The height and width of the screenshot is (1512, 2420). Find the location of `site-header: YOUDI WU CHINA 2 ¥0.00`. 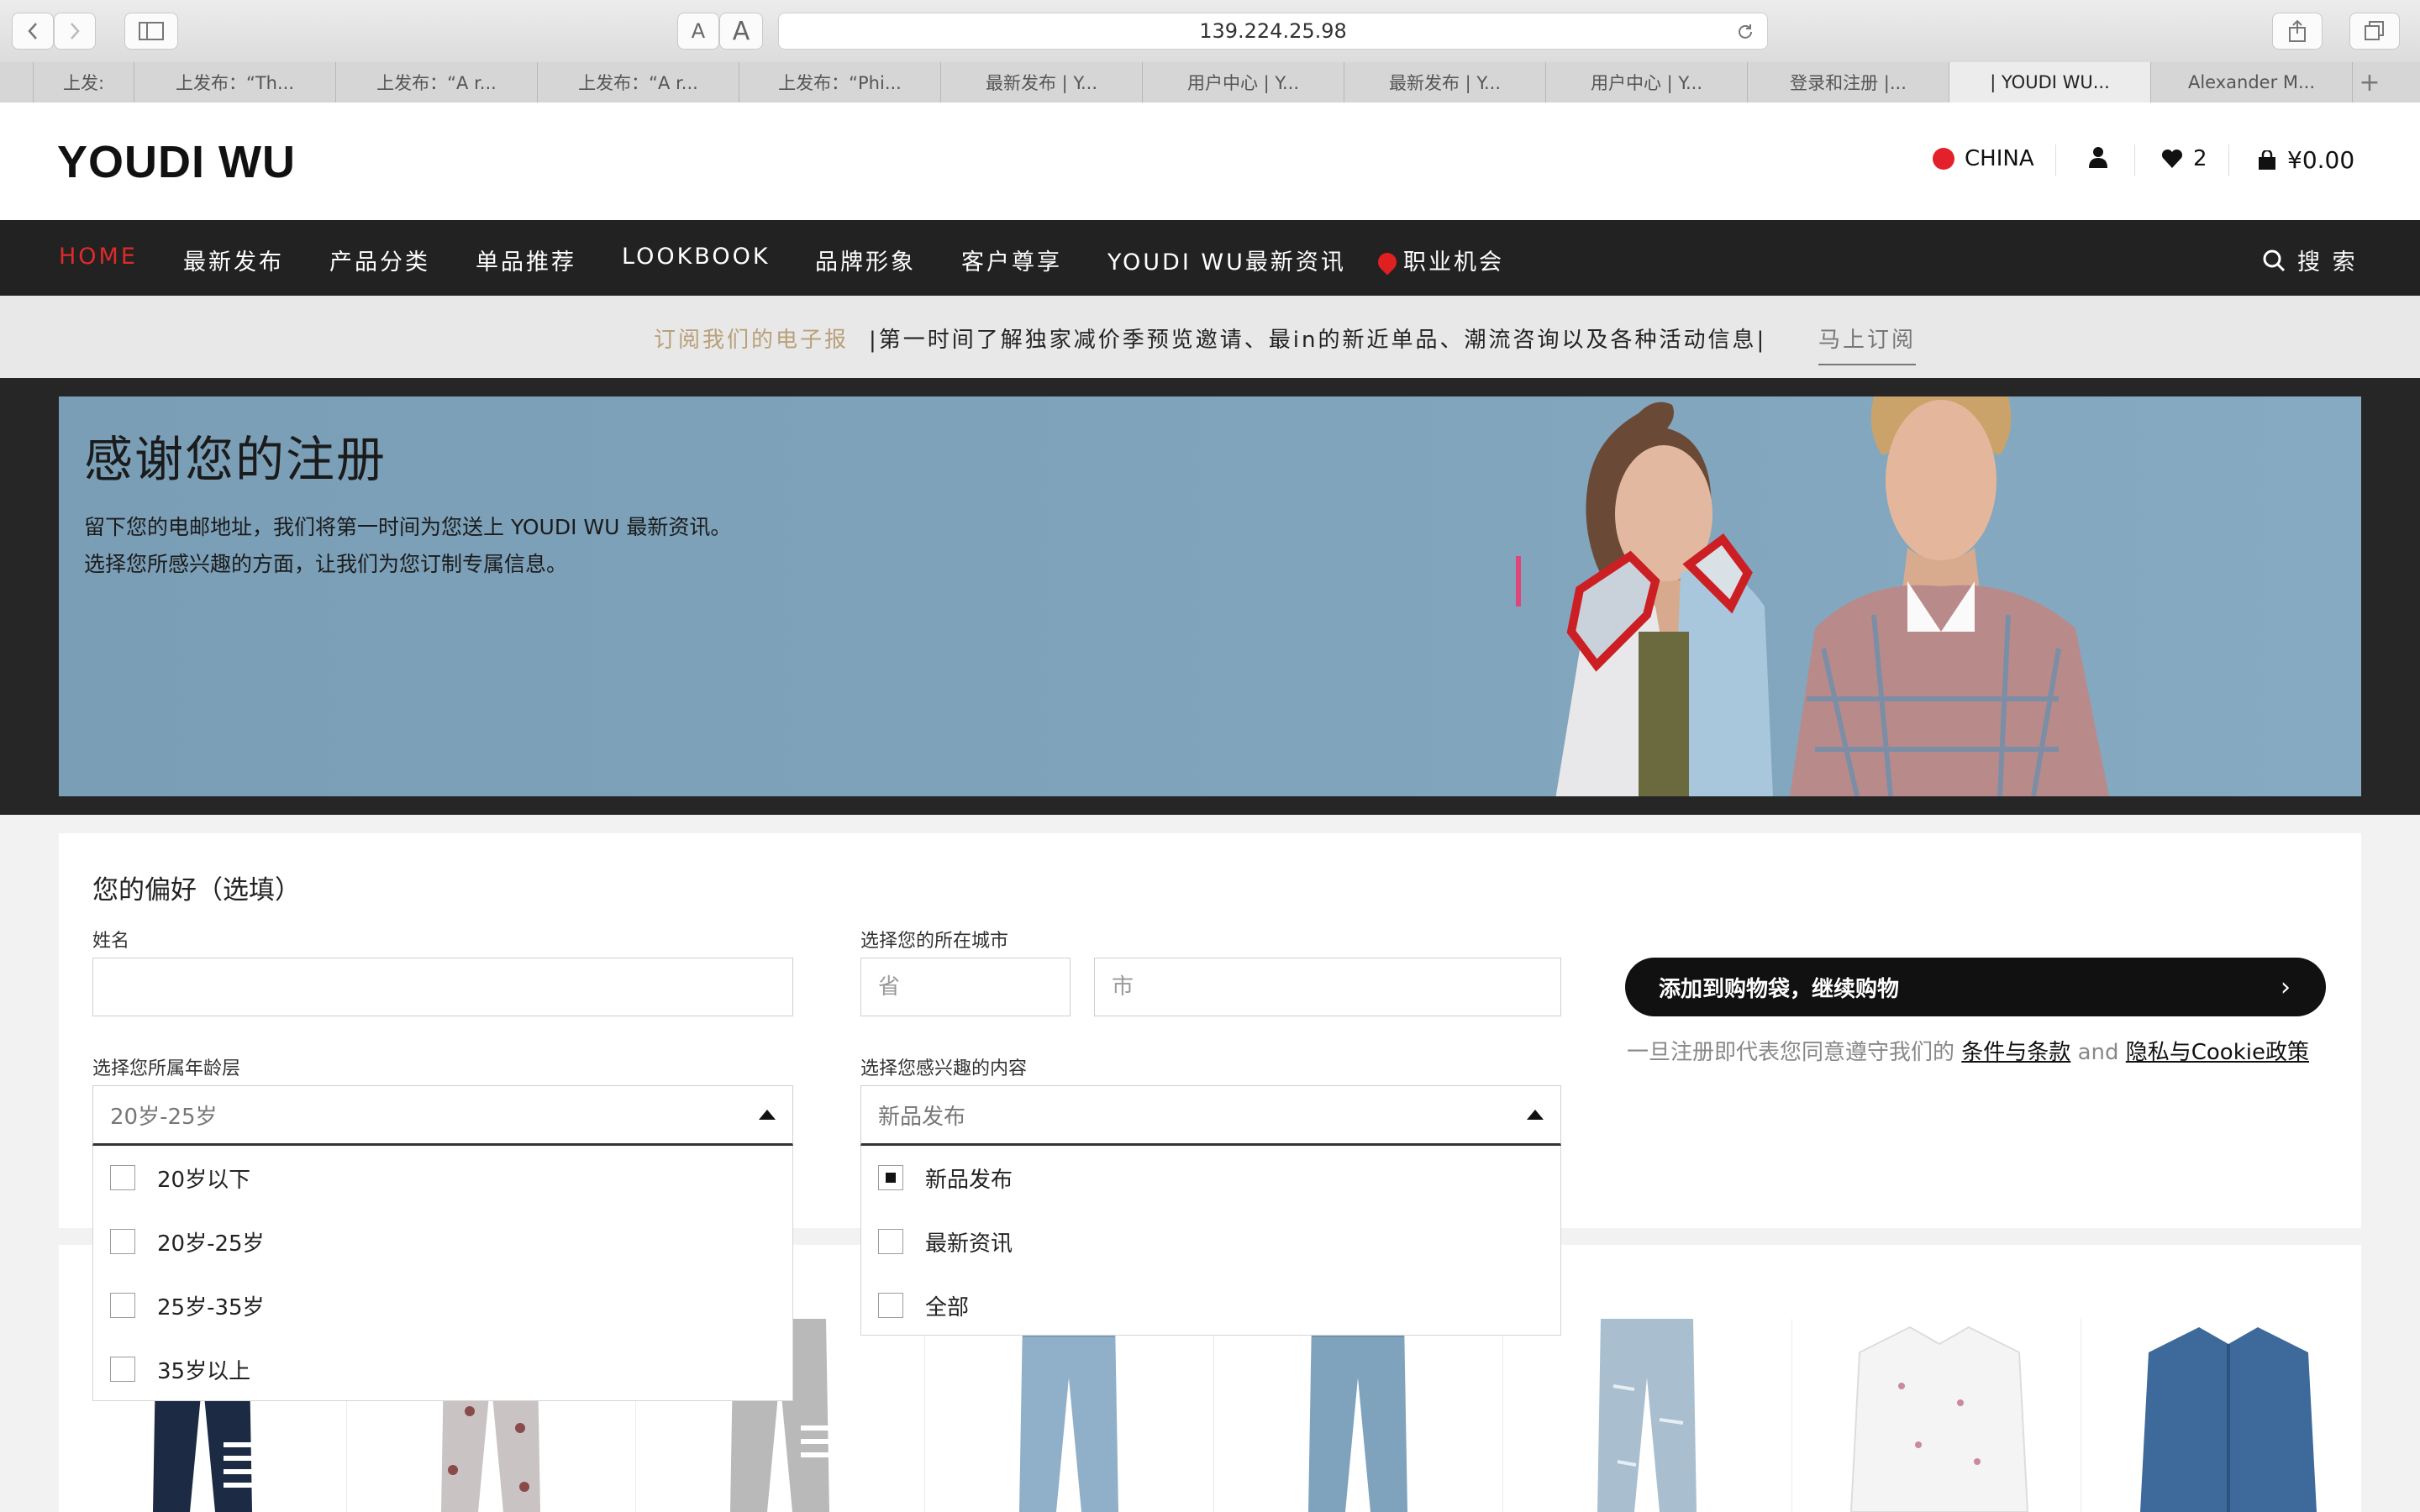

site-header: YOUDI WU CHINA 2 ¥0.00 is located at coordinates (1210, 161).